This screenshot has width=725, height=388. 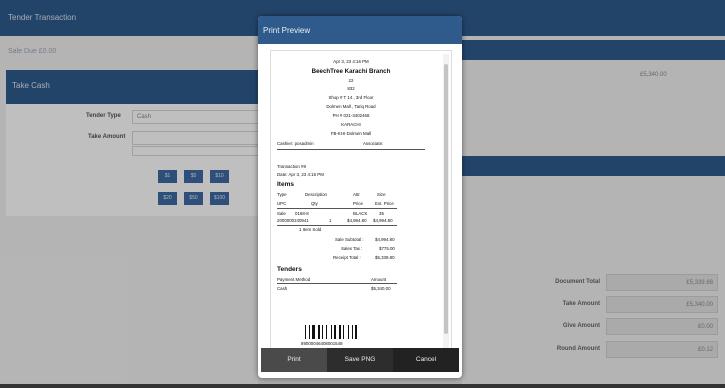 What do you see at coordinates (293, 220) in the screenshot?
I see `item-cell: 2000000240941` at bounding box center [293, 220].